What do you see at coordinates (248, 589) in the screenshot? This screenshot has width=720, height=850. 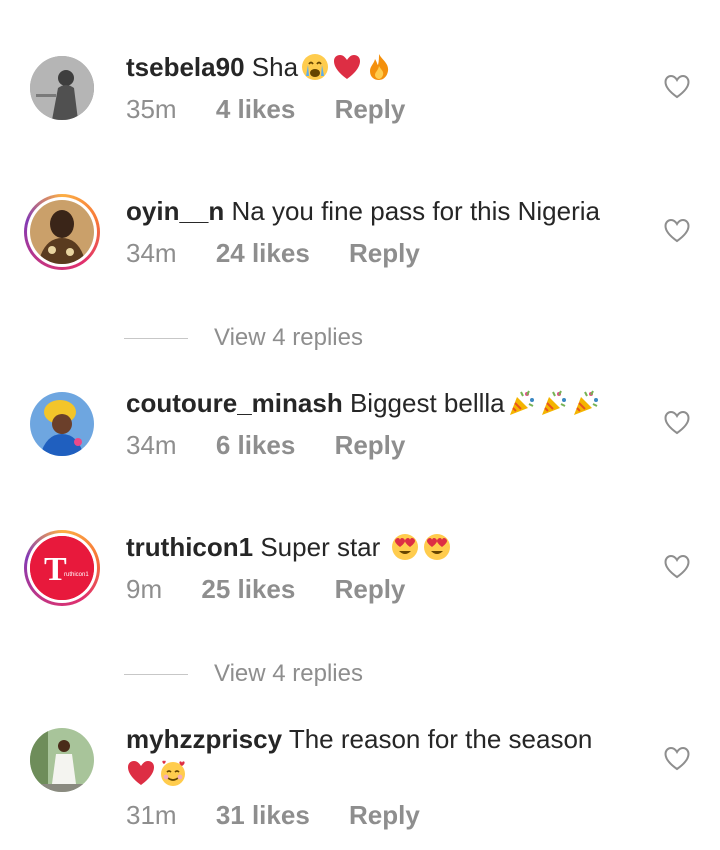 I see `likes-count: 25 likes` at bounding box center [248, 589].